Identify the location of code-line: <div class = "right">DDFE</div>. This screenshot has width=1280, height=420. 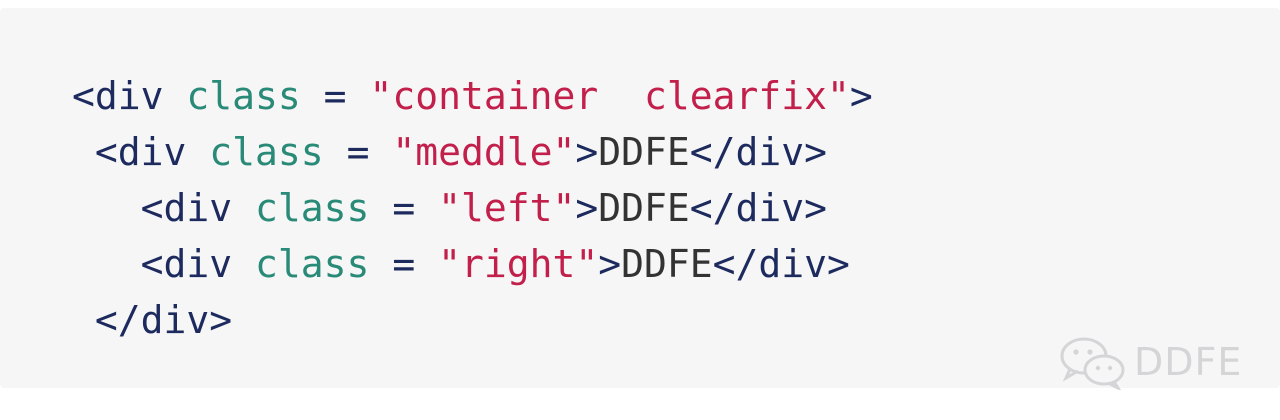
(472, 264).